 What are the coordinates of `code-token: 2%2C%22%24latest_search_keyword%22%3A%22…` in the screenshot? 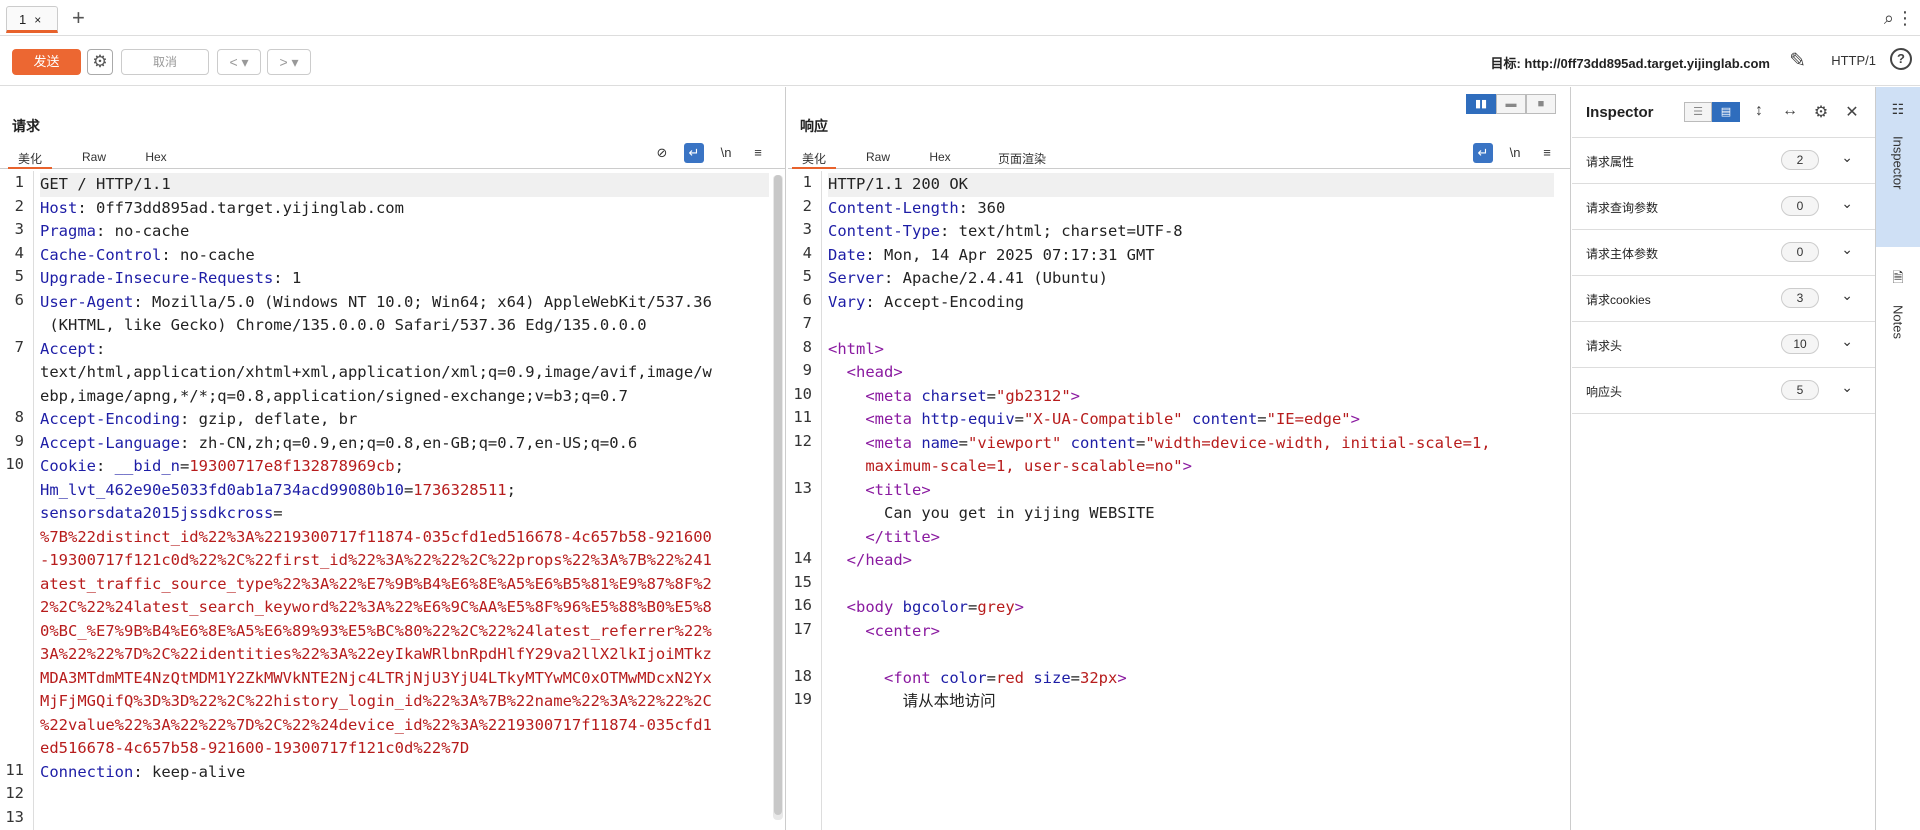 It's located at (376, 607).